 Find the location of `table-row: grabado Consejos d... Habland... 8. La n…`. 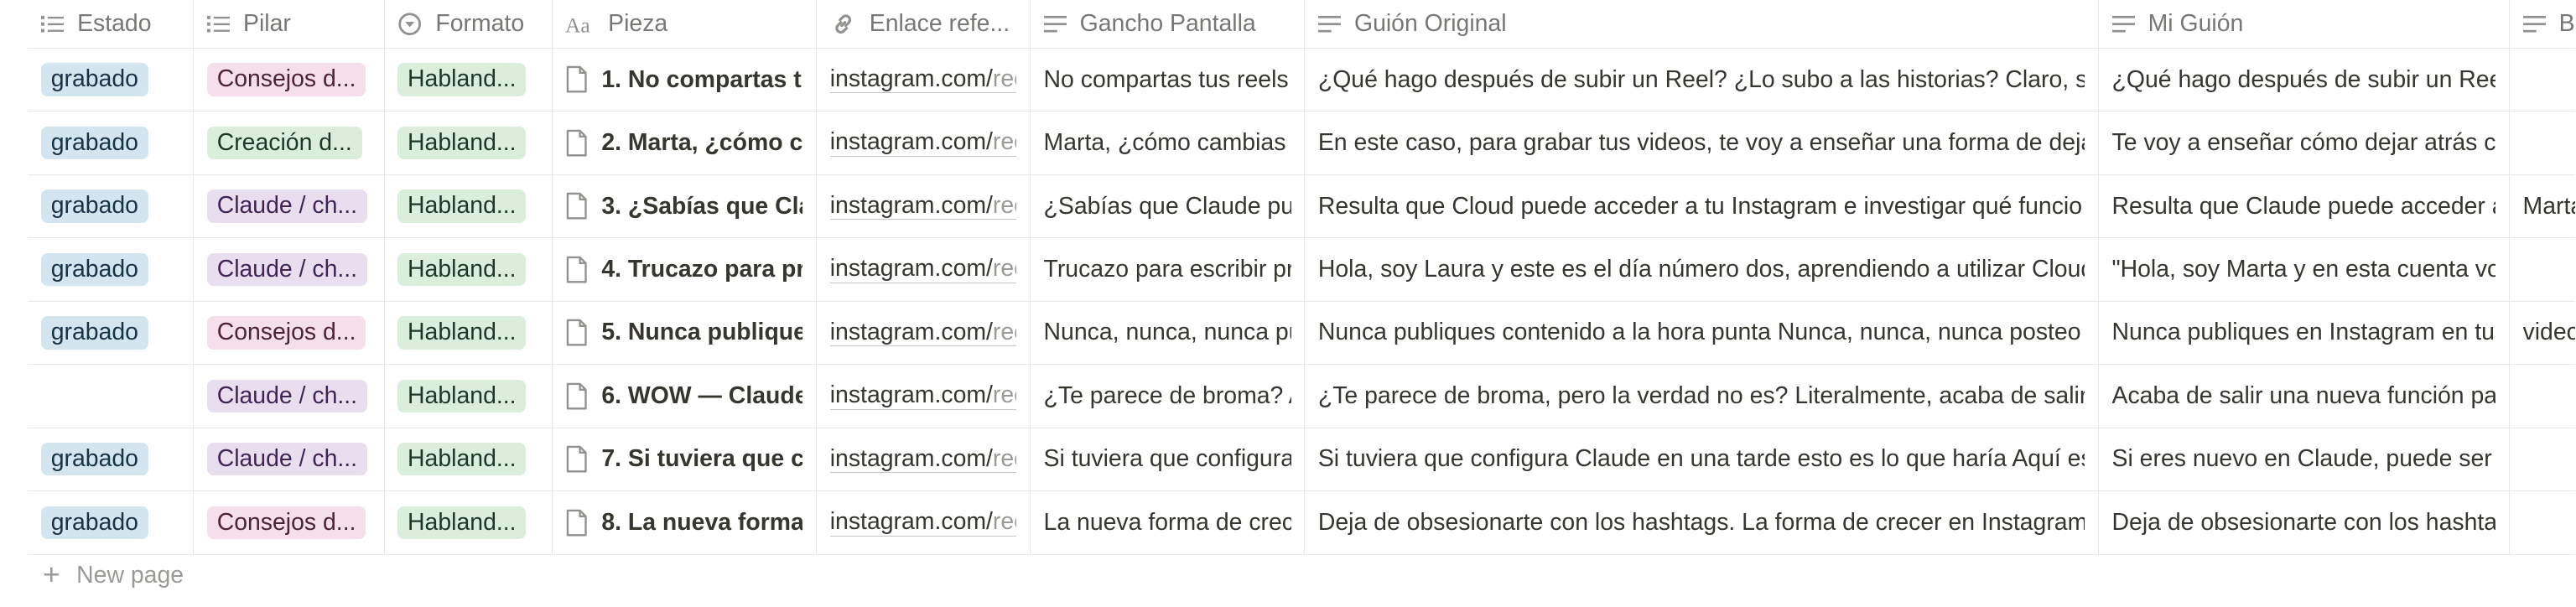

table-row: grabado Consejos d... Habland... 8. La n… is located at coordinates (1302, 523).